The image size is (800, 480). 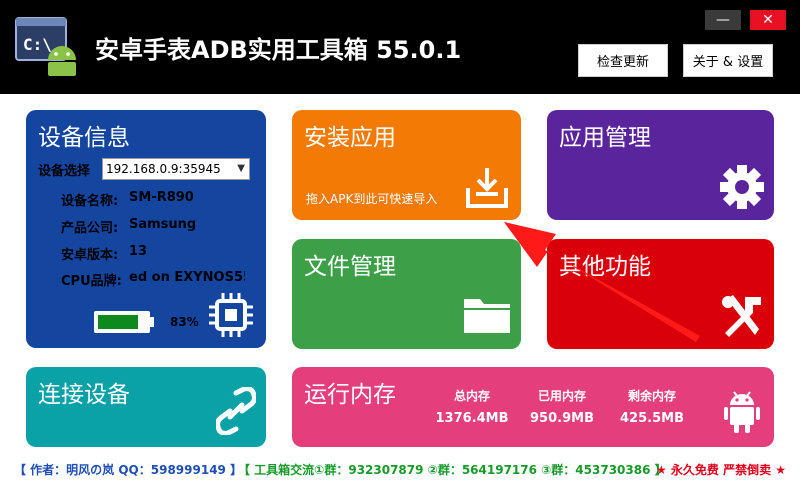 I want to click on other-functions-tile: 其他功能, so click(x=660, y=294).